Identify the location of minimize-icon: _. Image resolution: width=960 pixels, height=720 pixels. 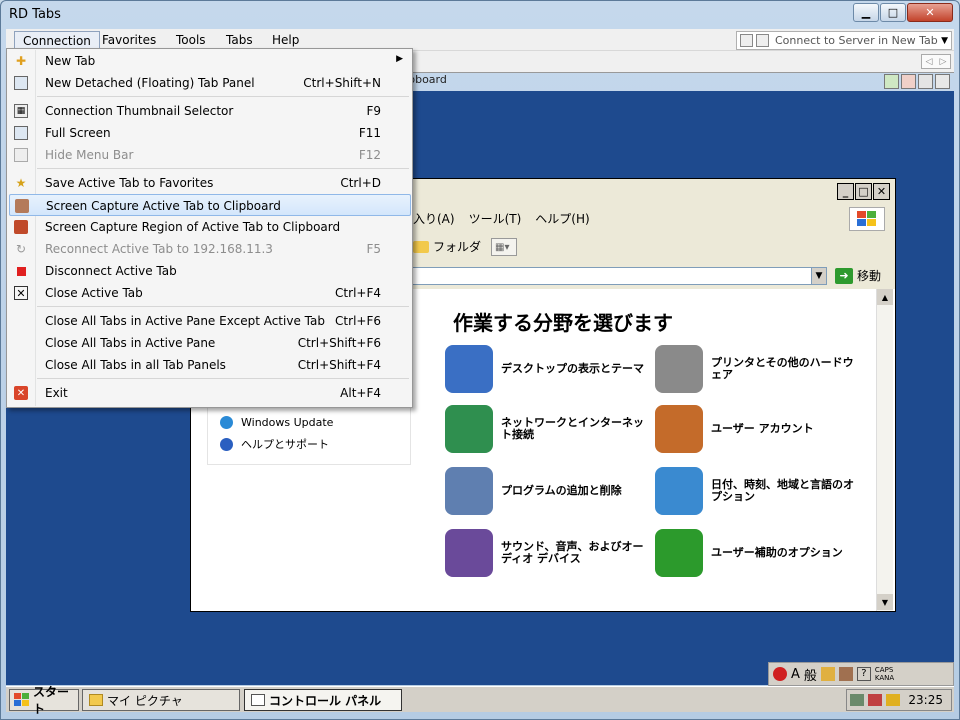
(845, 191).